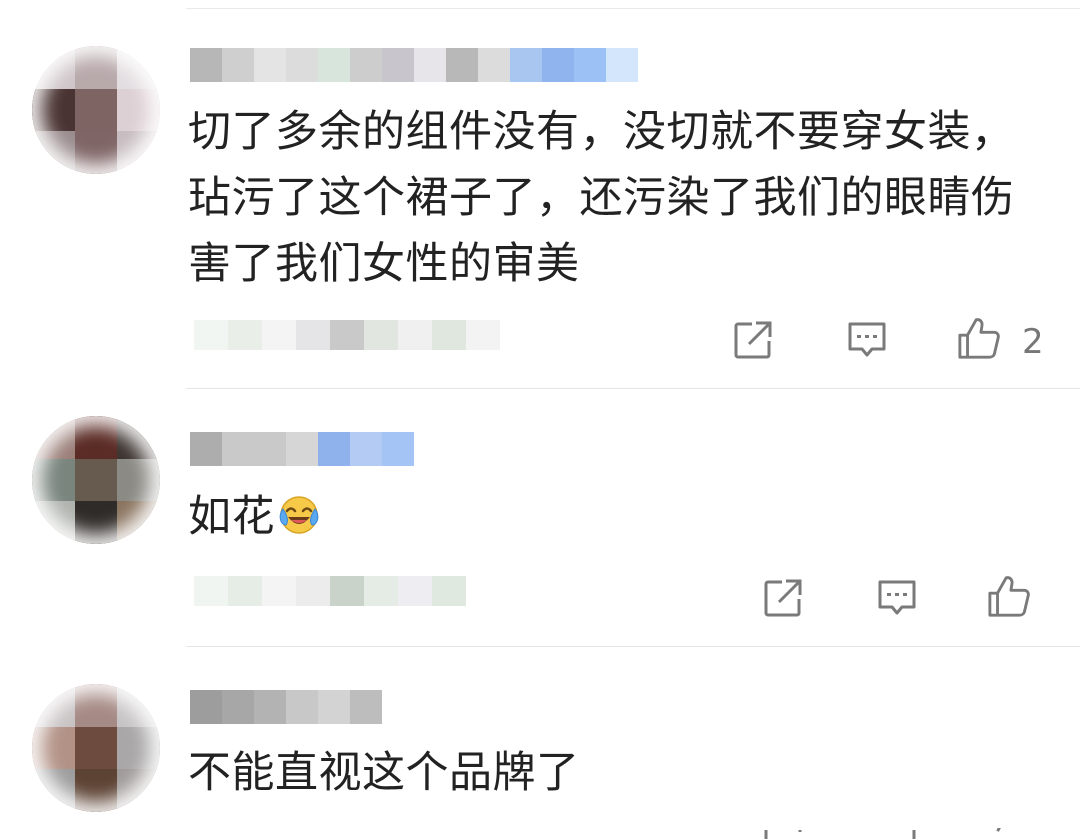 The height and width of the screenshot is (839, 1080). What do you see at coordinates (1033, 342) in the screenshot?
I see `like-count: 2` at bounding box center [1033, 342].